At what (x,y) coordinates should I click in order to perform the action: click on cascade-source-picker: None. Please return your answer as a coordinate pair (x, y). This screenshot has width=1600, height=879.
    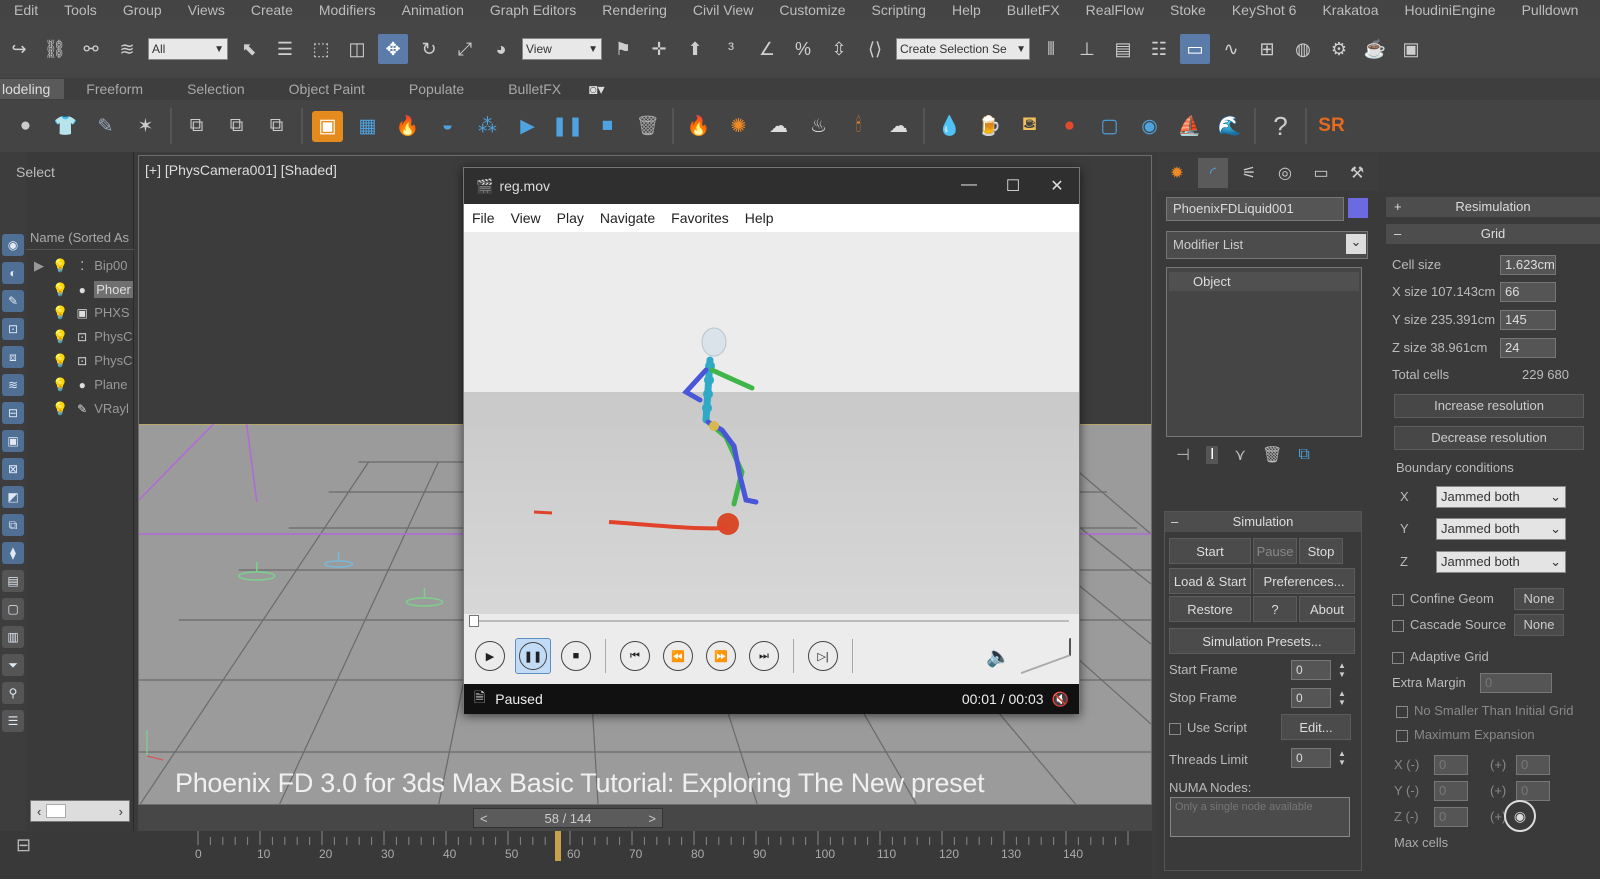
    Looking at the image, I should click on (1539, 625).